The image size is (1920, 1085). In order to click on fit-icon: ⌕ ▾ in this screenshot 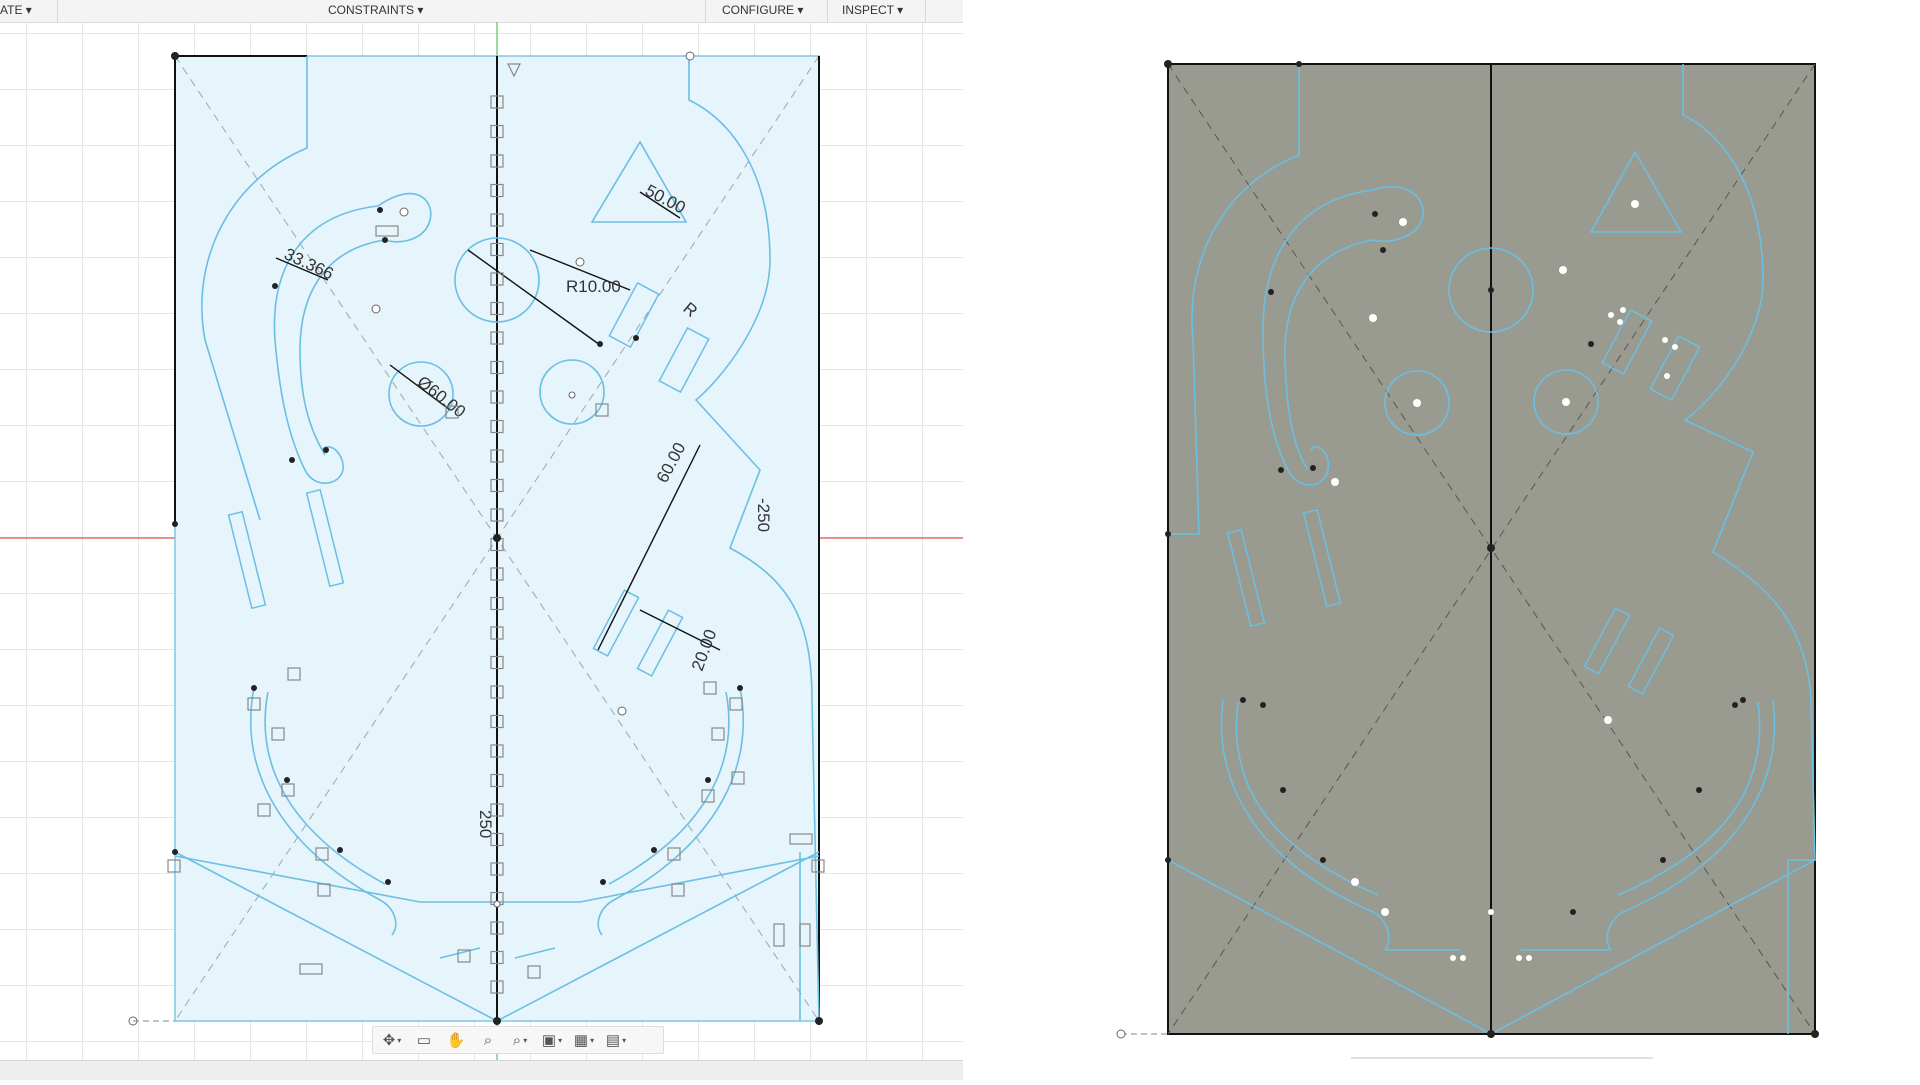, I will do `click(520, 1040)`.